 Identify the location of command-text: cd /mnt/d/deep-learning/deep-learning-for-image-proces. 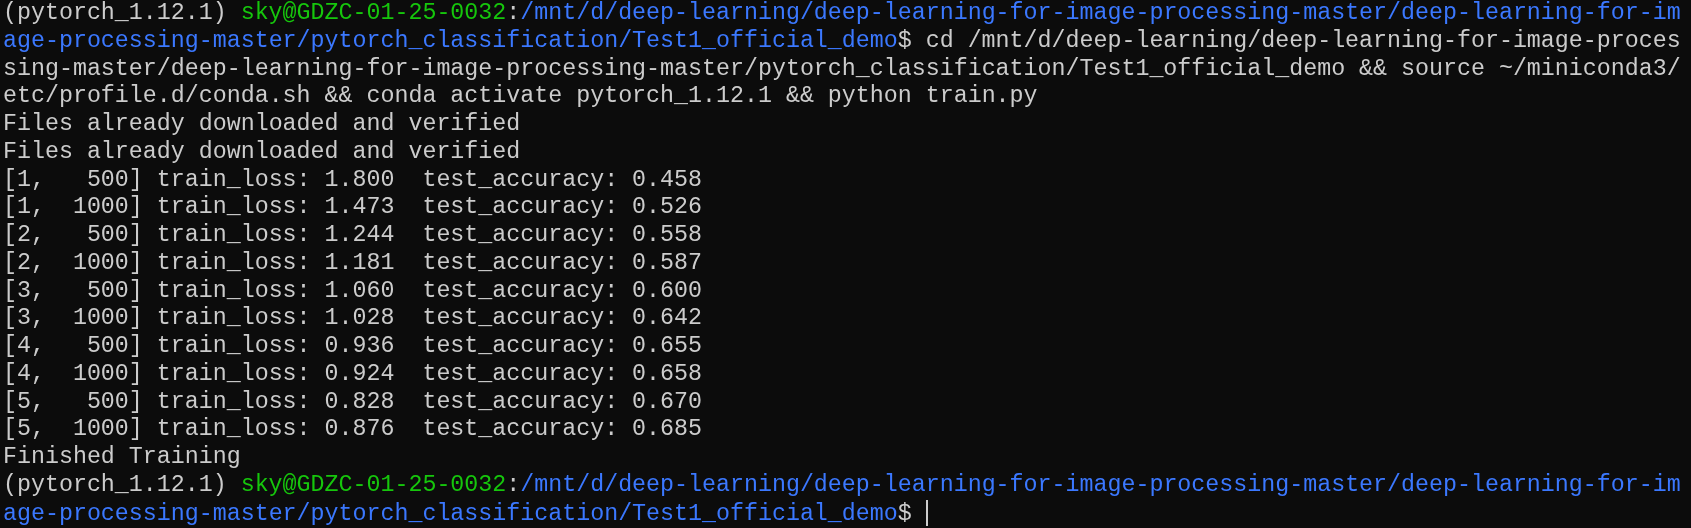
(1303, 40).